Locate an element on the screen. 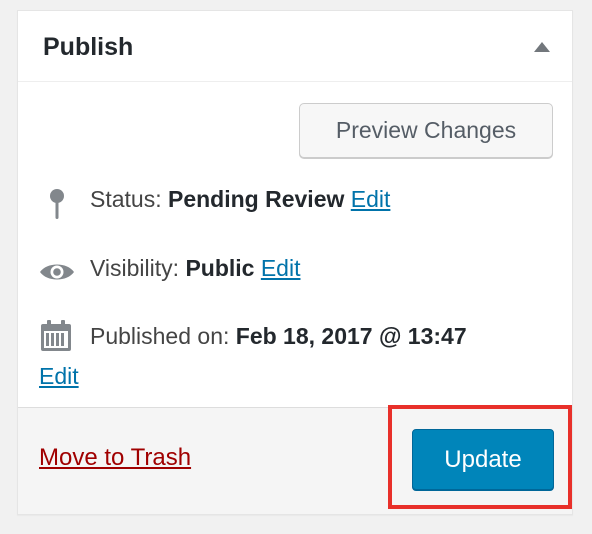  update-button: Update is located at coordinates (483, 459).